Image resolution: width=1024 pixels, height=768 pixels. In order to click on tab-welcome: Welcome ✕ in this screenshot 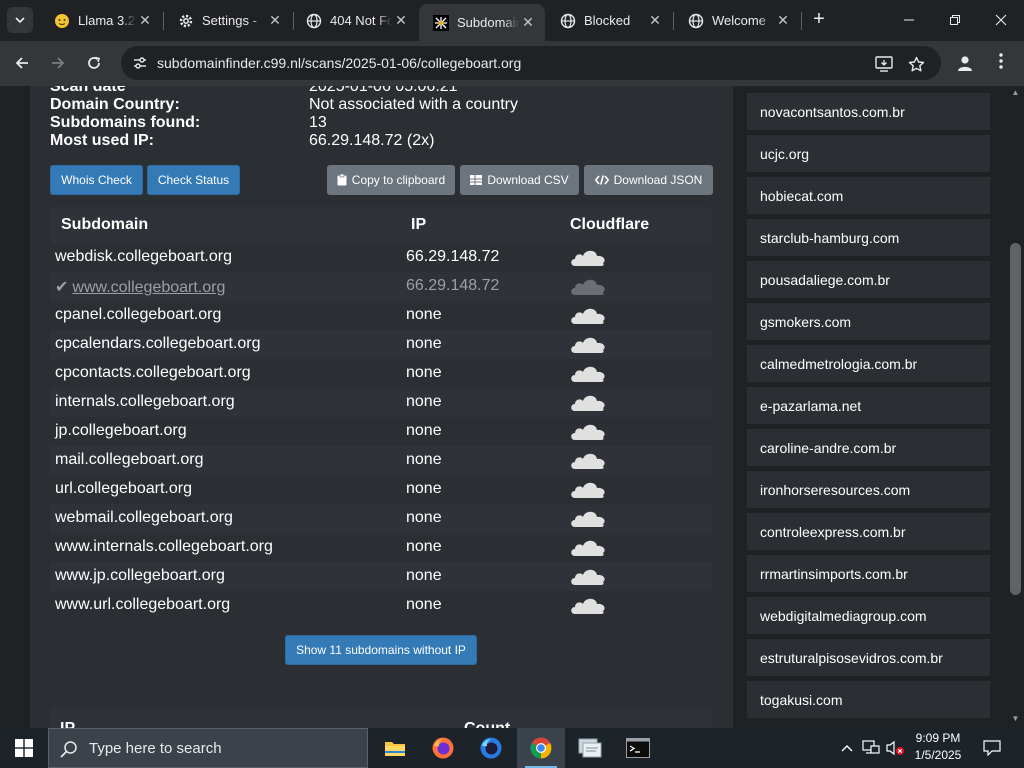, I will do `click(737, 20)`.